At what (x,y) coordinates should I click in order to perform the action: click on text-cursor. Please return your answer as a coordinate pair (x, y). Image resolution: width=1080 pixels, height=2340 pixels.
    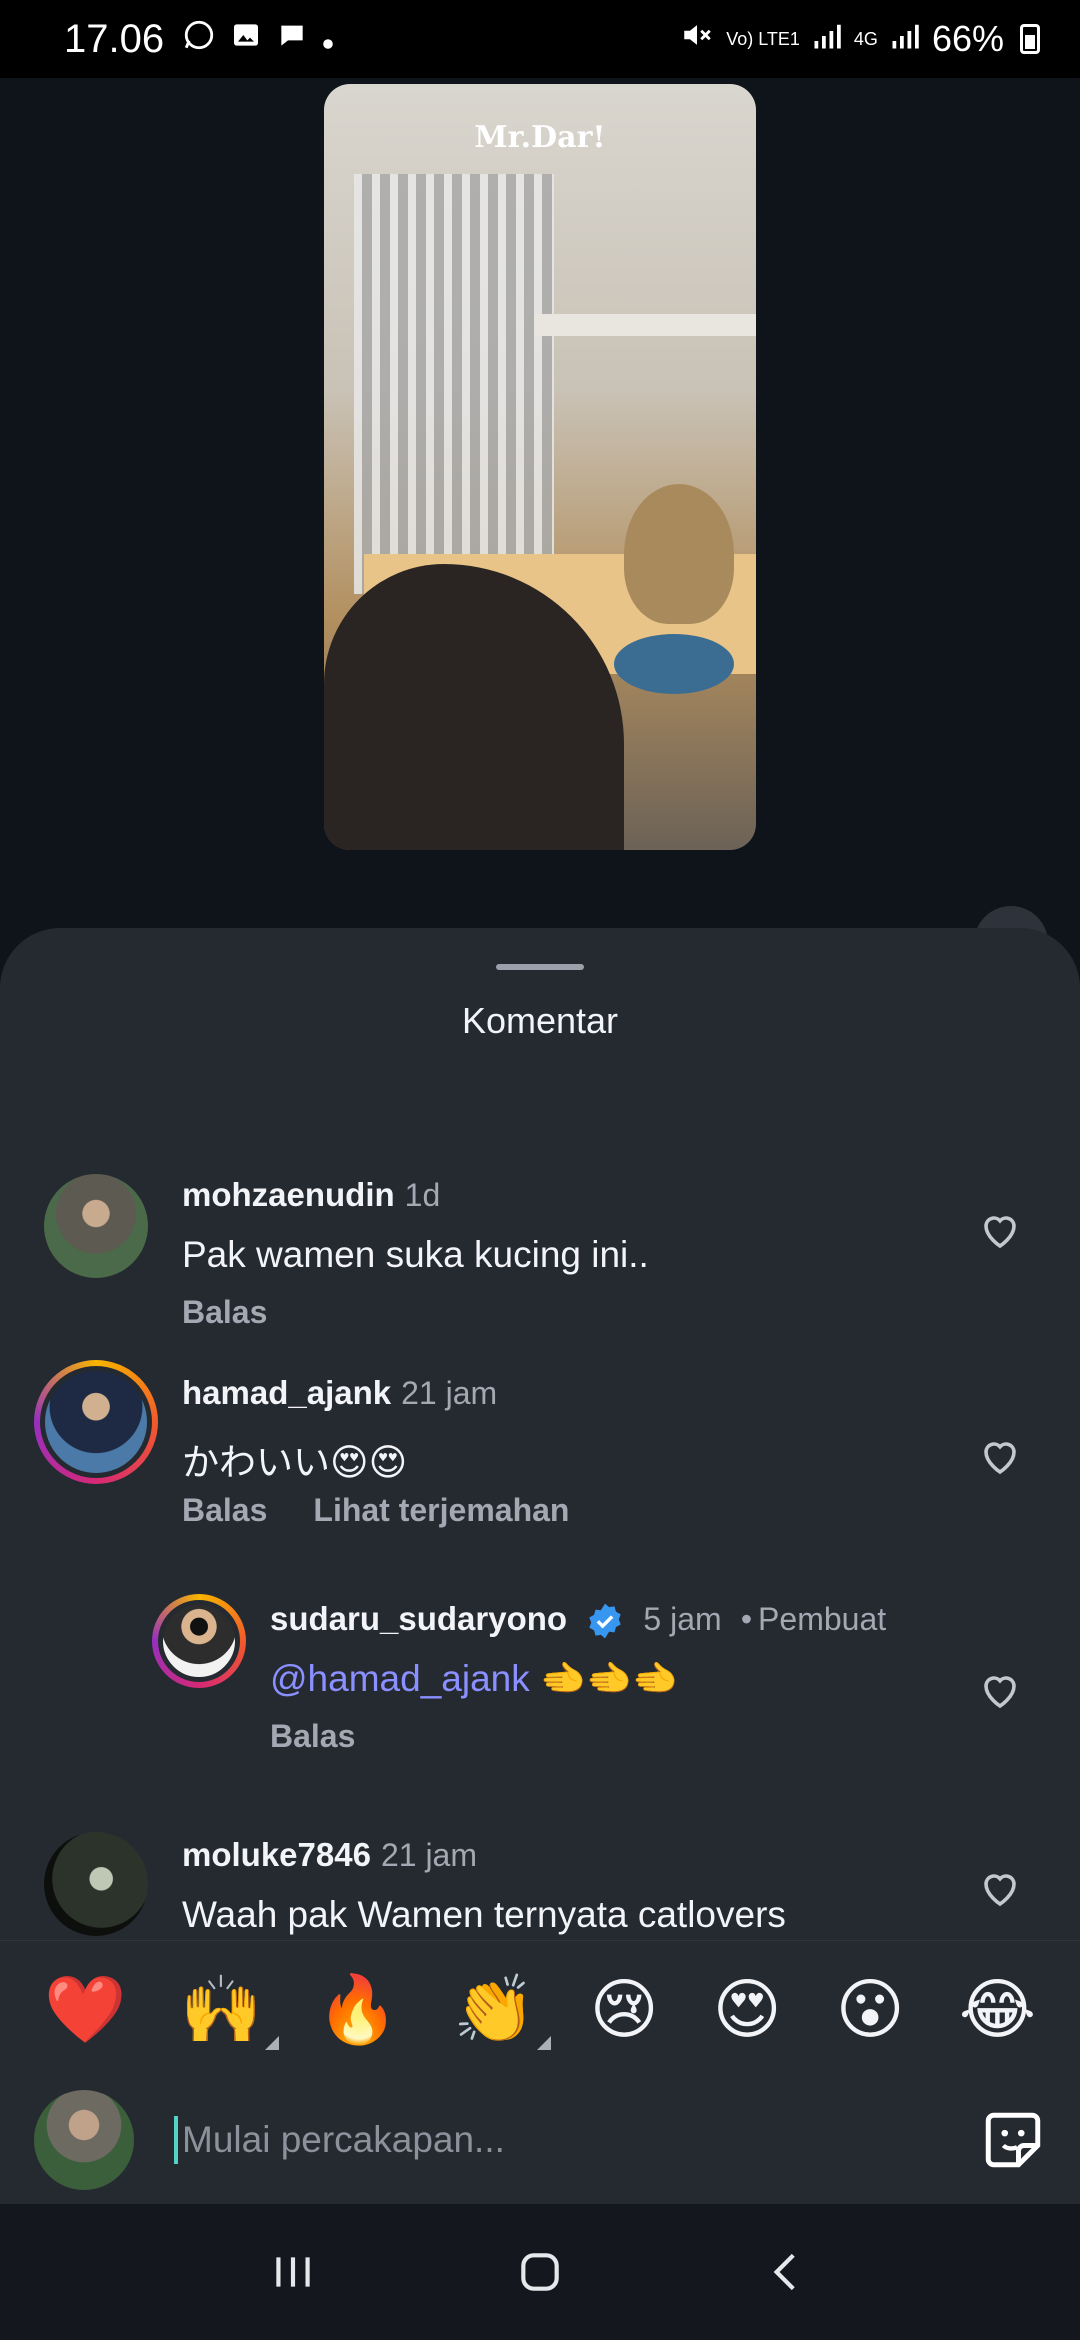
    Looking at the image, I should click on (176, 2140).